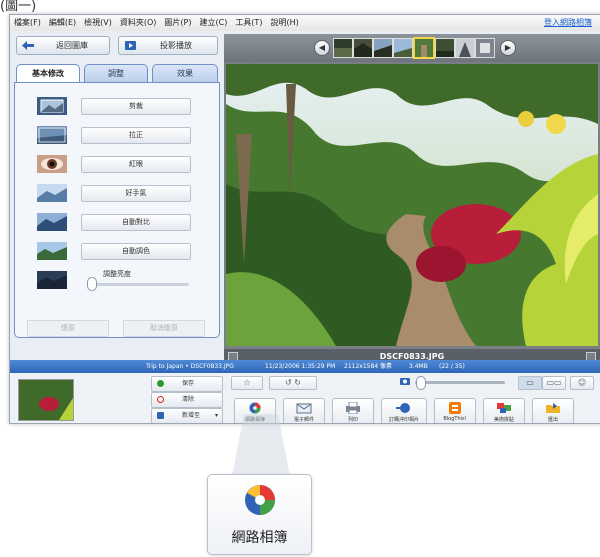 This screenshot has height=557, width=600. I want to click on tray-thumbnail, so click(46, 400).